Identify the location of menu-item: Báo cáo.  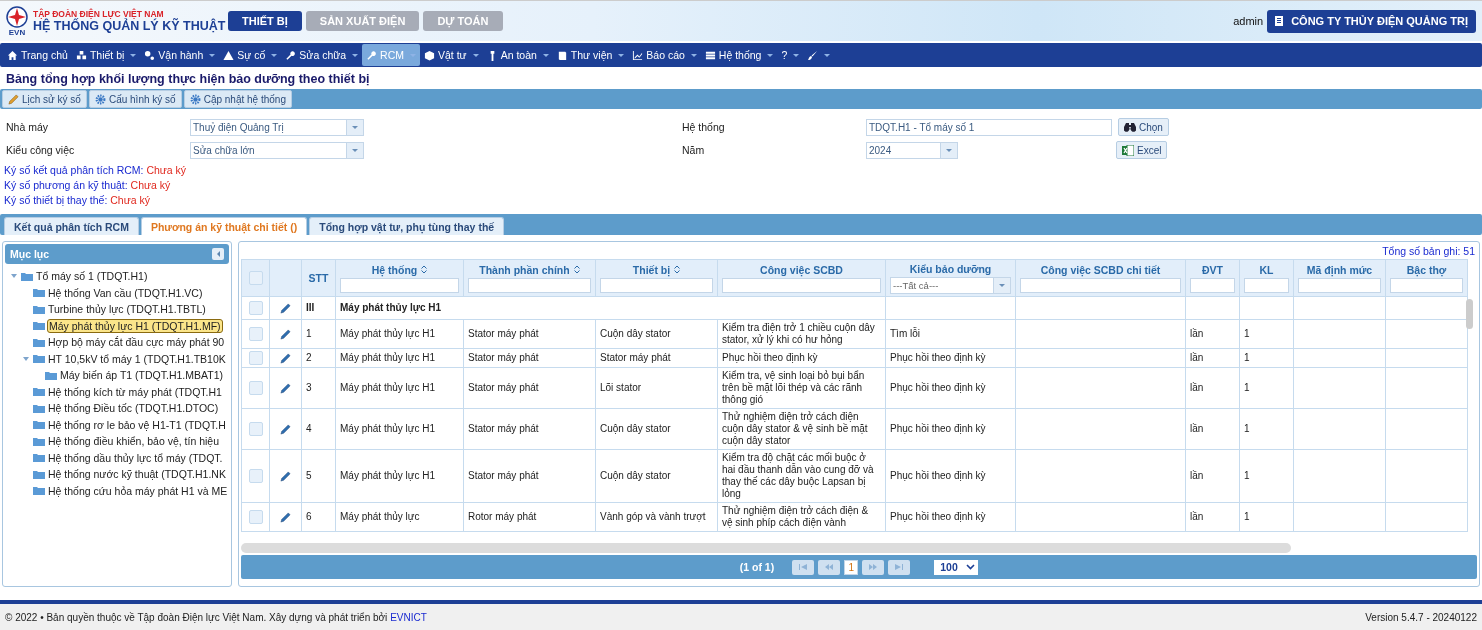
(664, 55).